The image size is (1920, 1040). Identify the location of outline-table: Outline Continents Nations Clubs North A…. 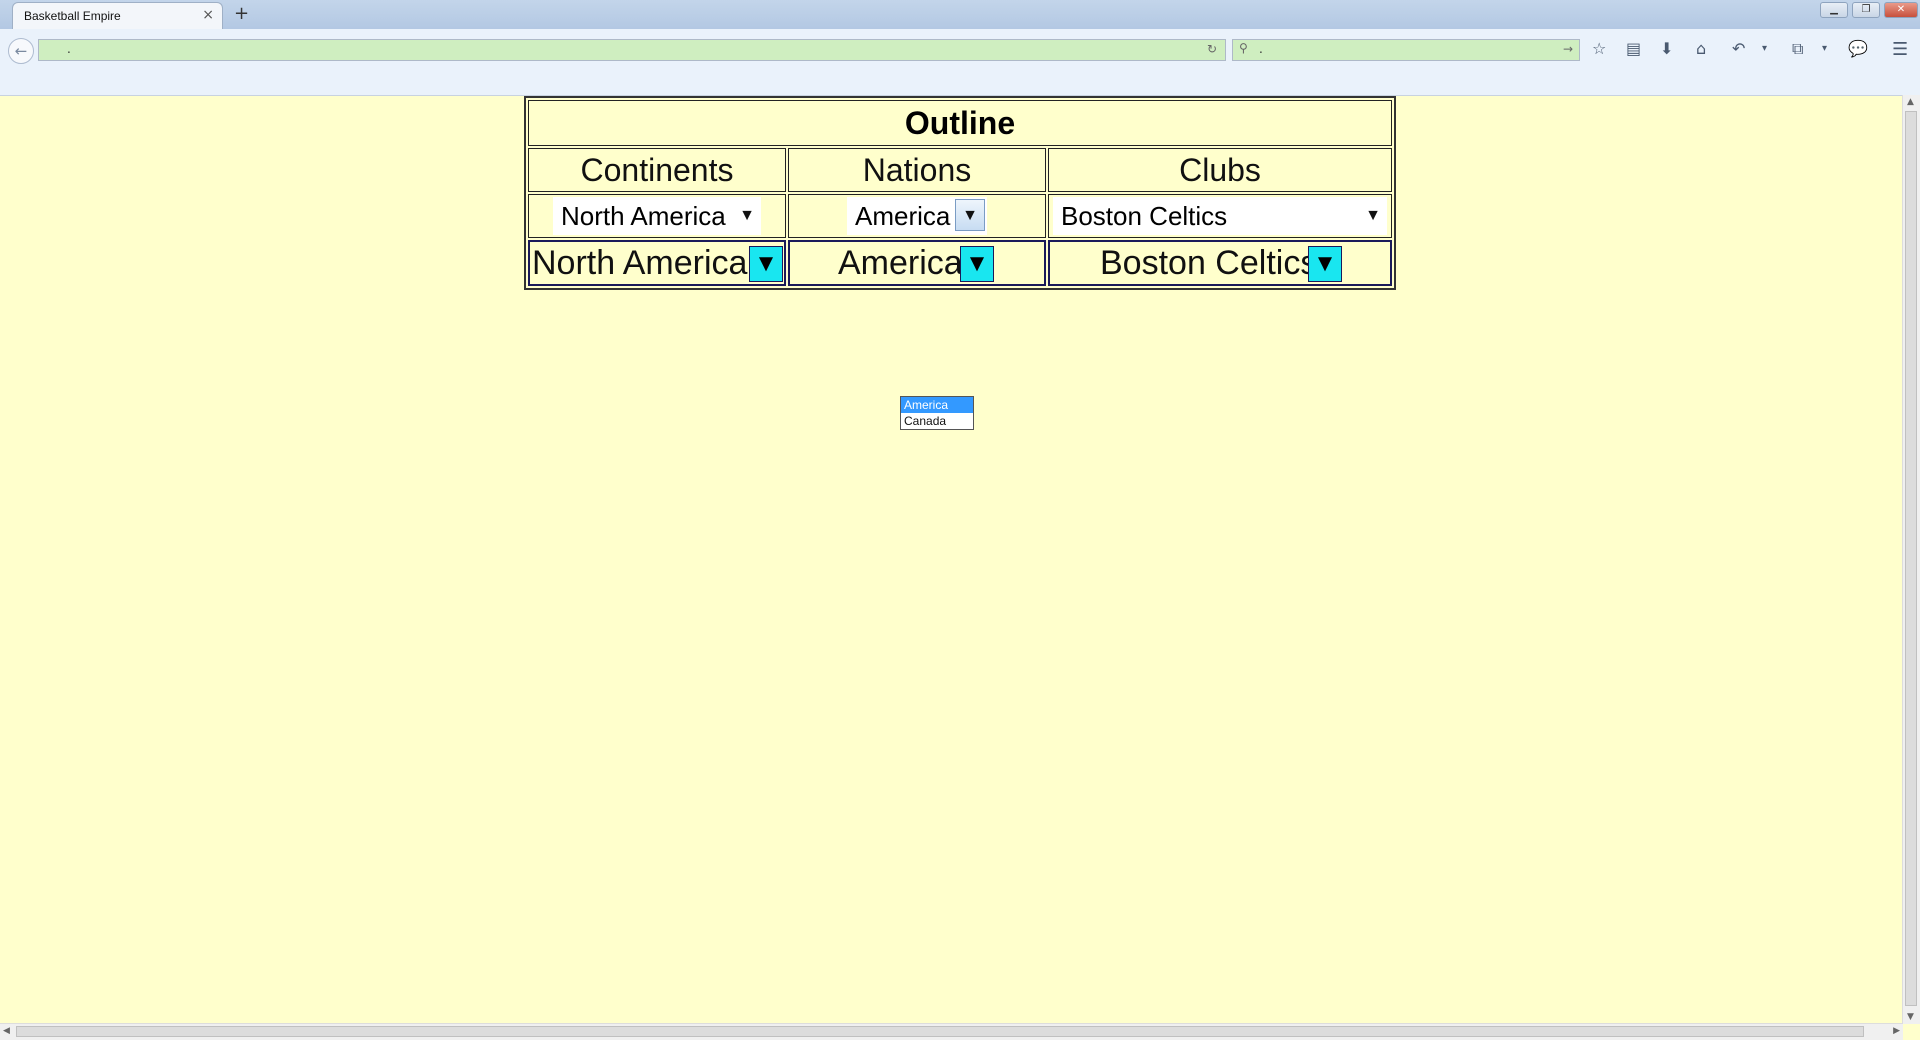
(960, 193).